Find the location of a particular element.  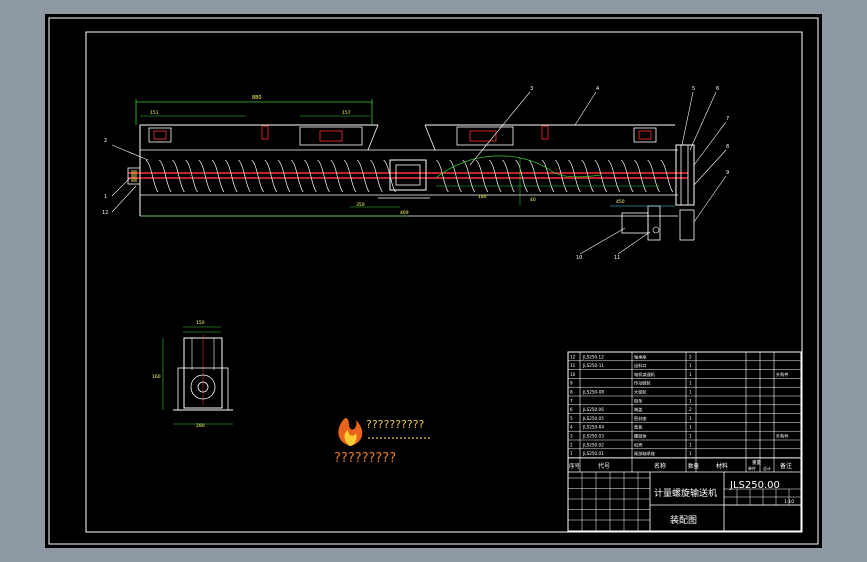

watermark: ?????????? ????????? is located at coordinates (383, 442).